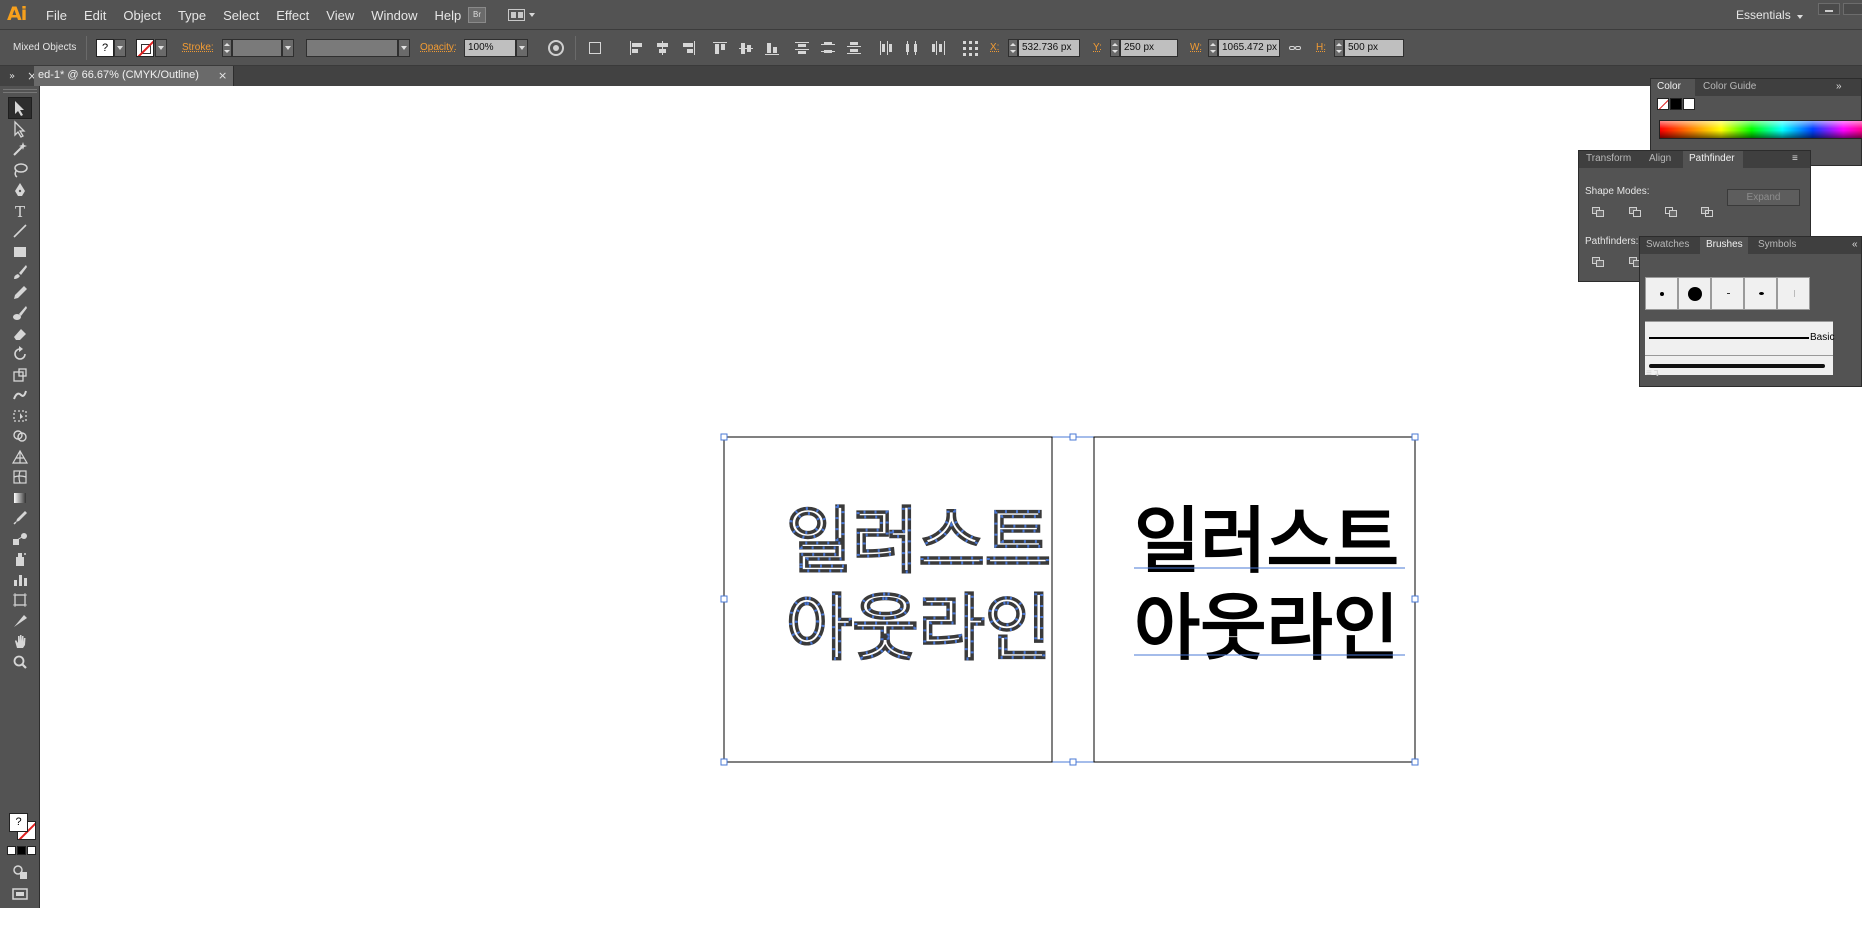 The image size is (1862, 935). Describe the element at coordinates (20, 293) in the screenshot. I see `pencil-tool-icon` at that location.